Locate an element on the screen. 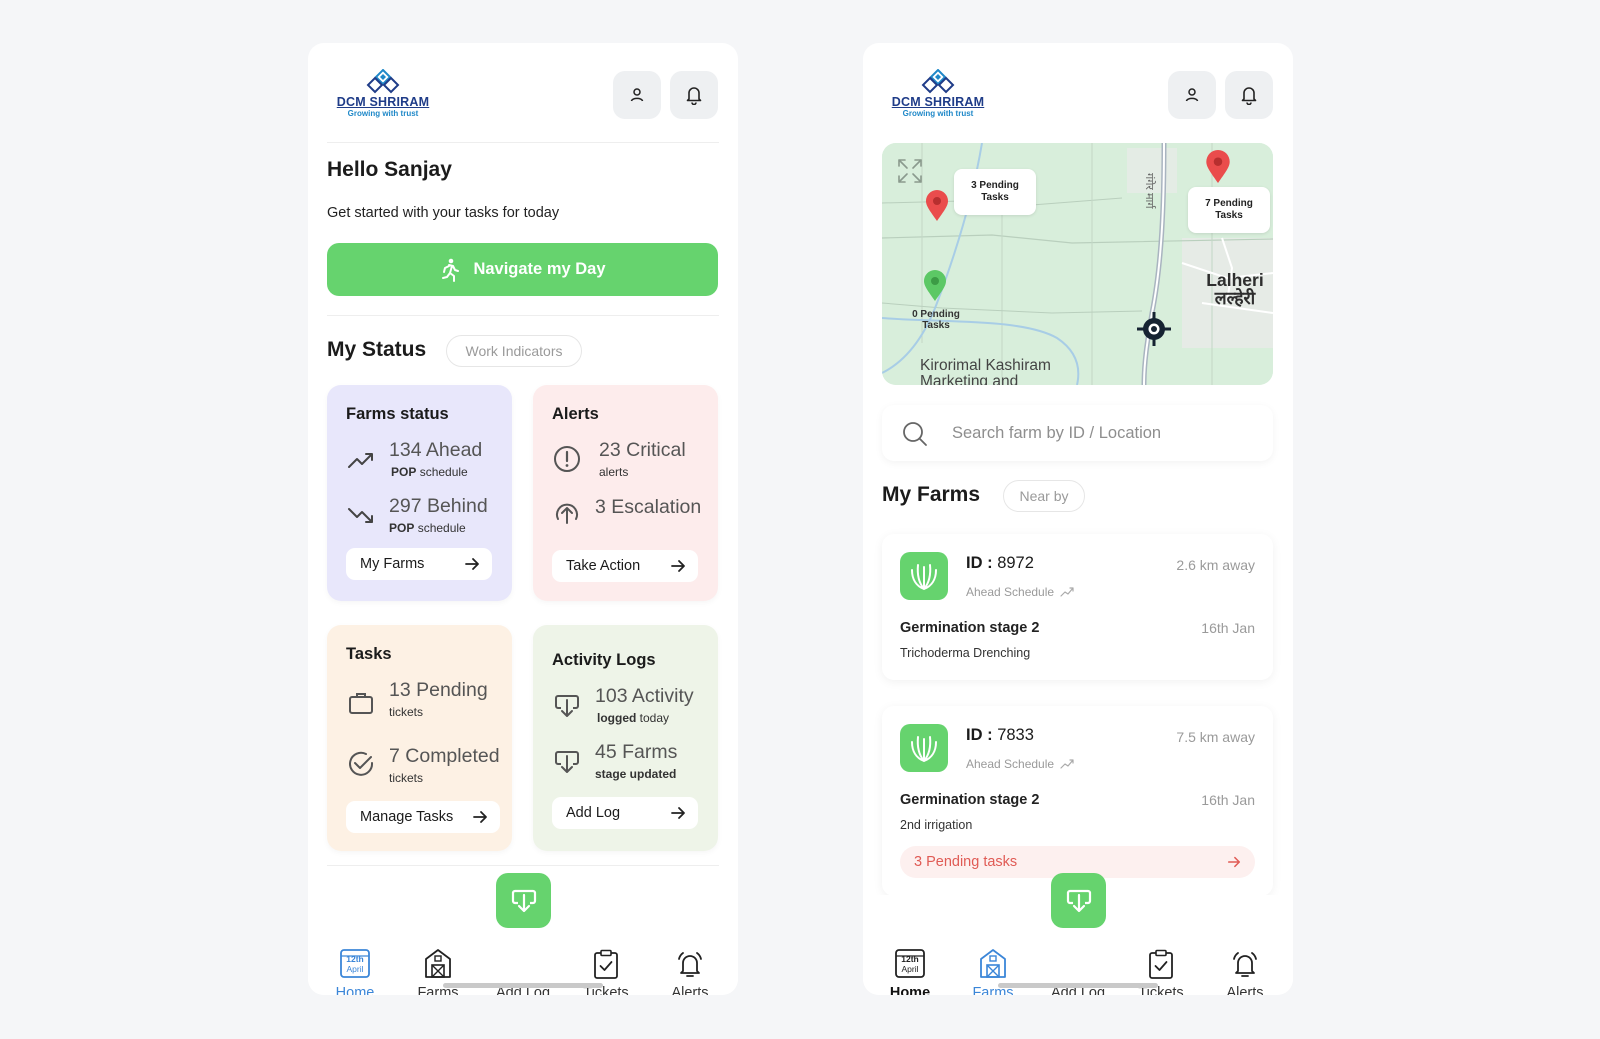 This screenshot has height=1039, width=1600. home-indicator is located at coordinates (1078, 985).